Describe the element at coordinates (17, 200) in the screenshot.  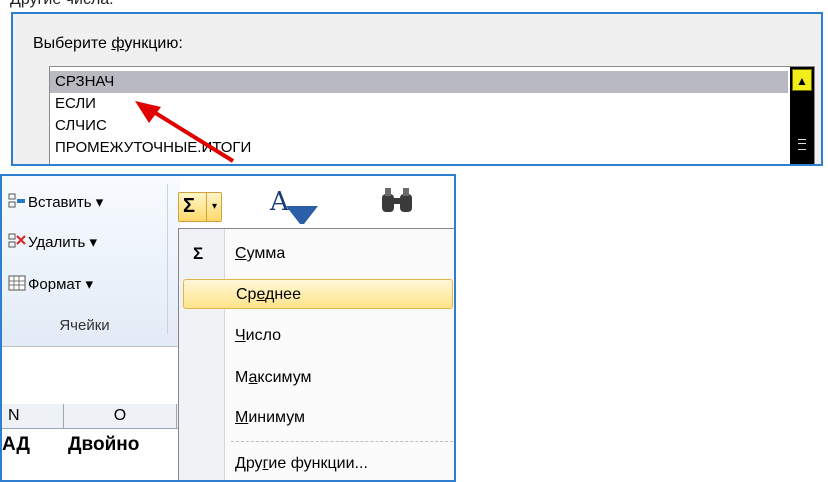
I see `insert-cells-icon` at that location.